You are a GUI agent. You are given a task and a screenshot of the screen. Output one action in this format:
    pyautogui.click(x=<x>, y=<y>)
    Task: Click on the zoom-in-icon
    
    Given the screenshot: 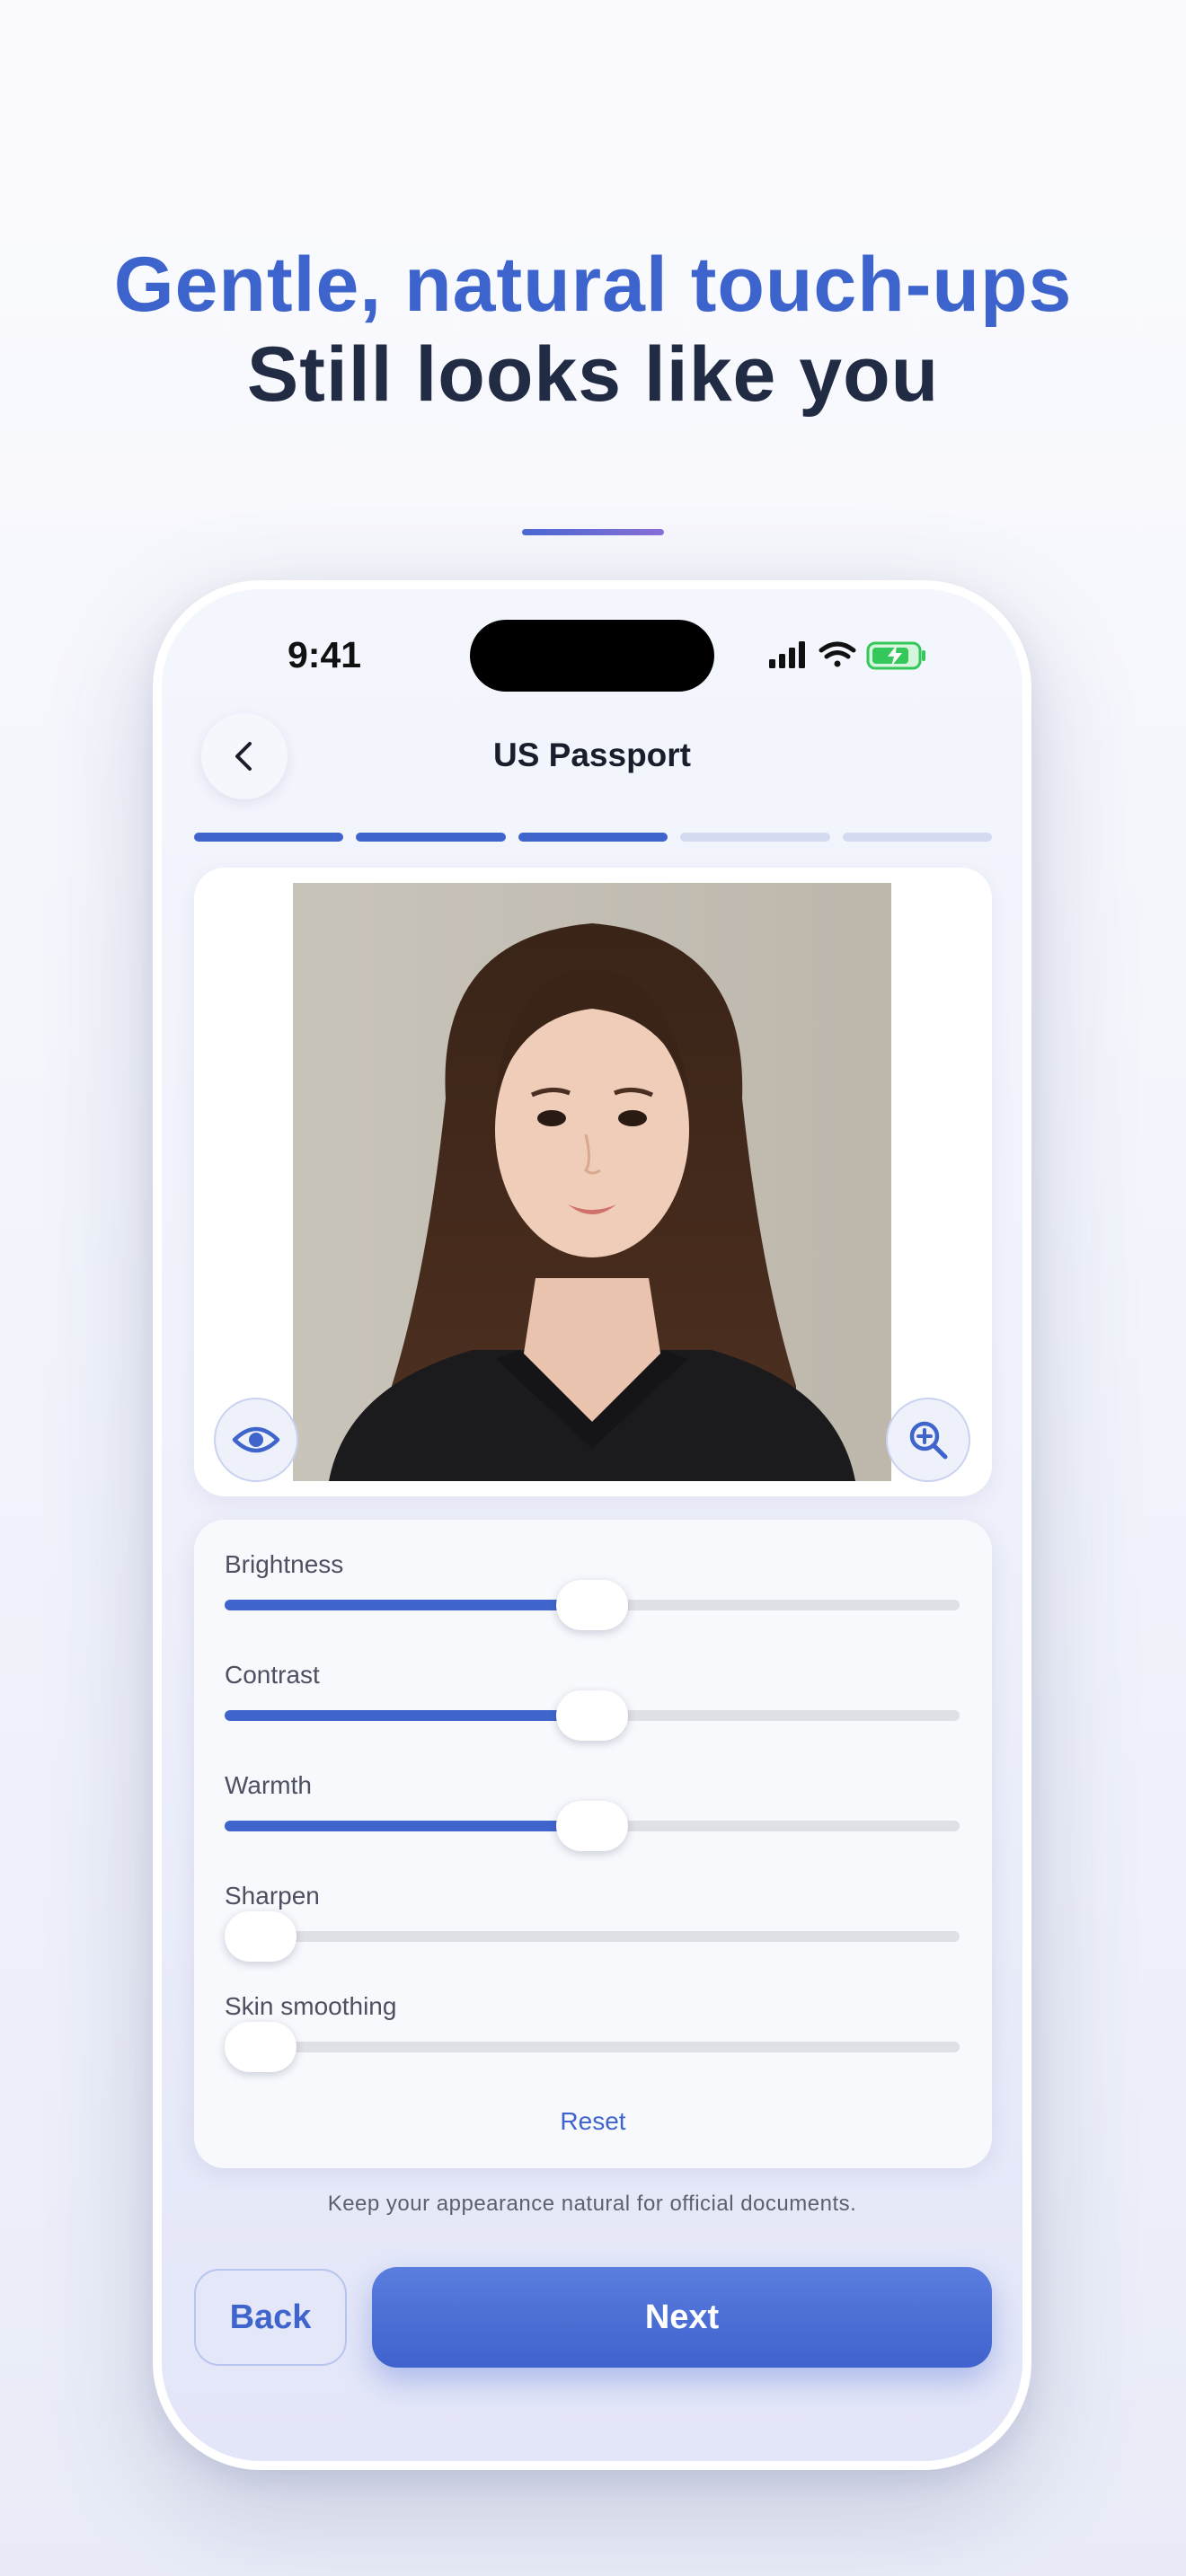 What is the action you would take?
    pyautogui.click(x=928, y=1440)
    